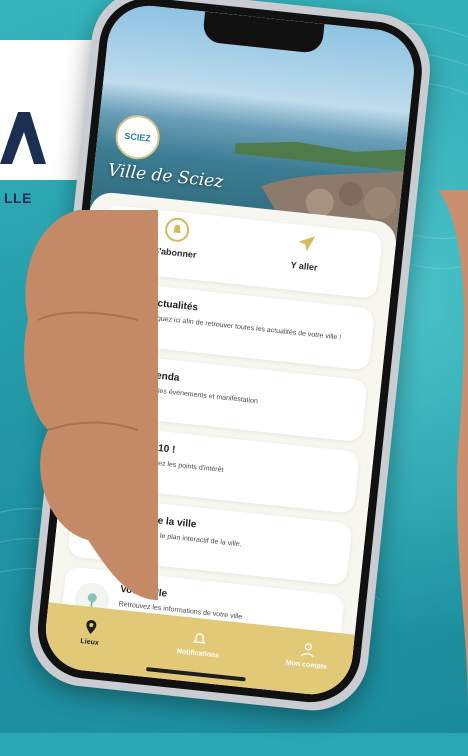 The width and height of the screenshot is (468, 756). I want to click on tab-places: Lieux, so click(90, 632).